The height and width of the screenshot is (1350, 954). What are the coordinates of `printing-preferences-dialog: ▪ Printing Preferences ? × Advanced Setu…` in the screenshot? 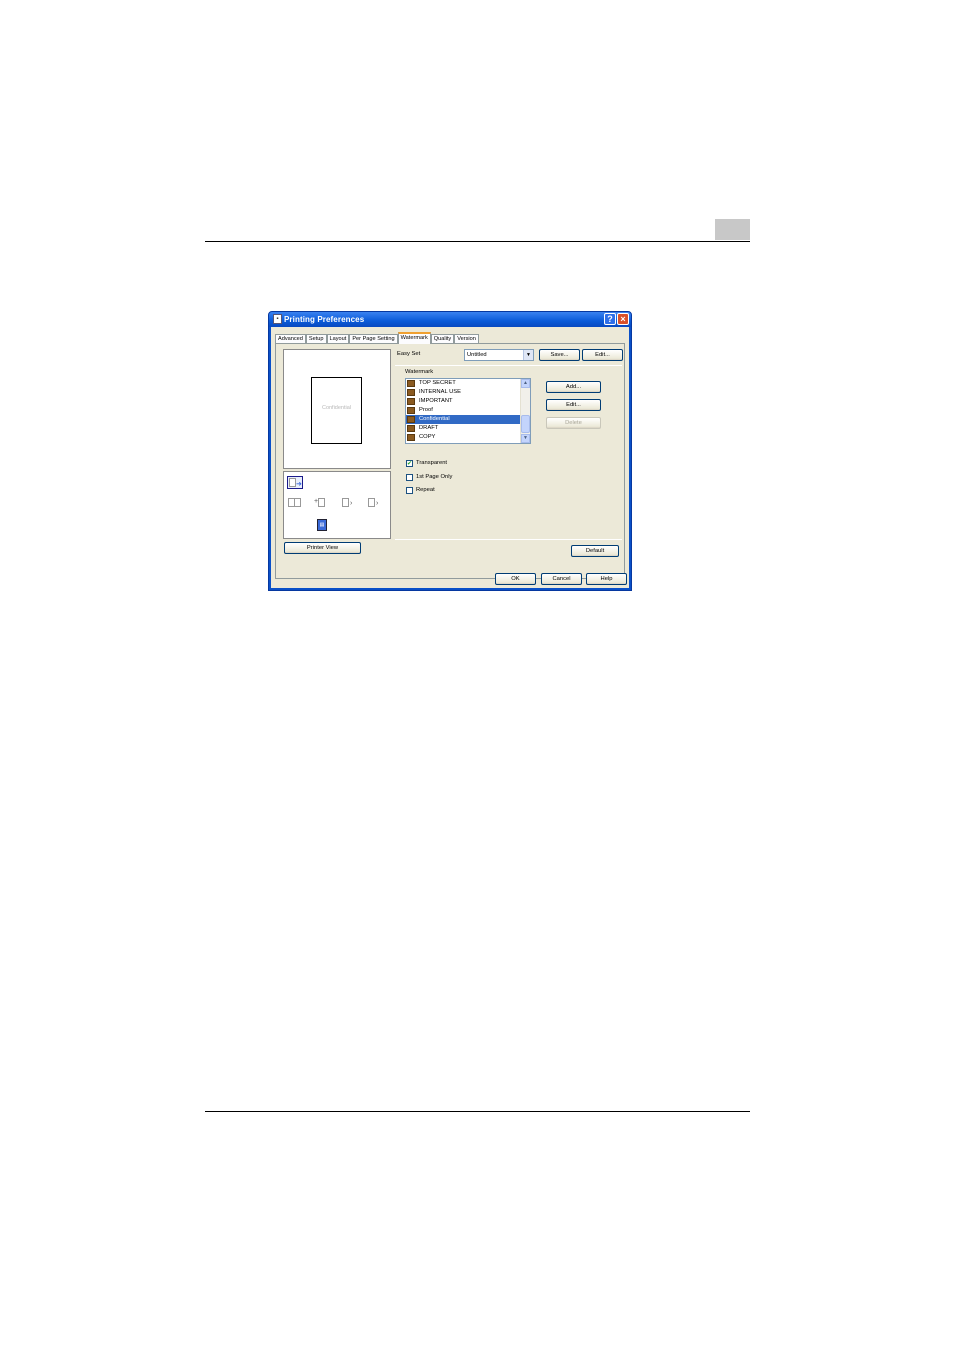 It's located at (450, 451).